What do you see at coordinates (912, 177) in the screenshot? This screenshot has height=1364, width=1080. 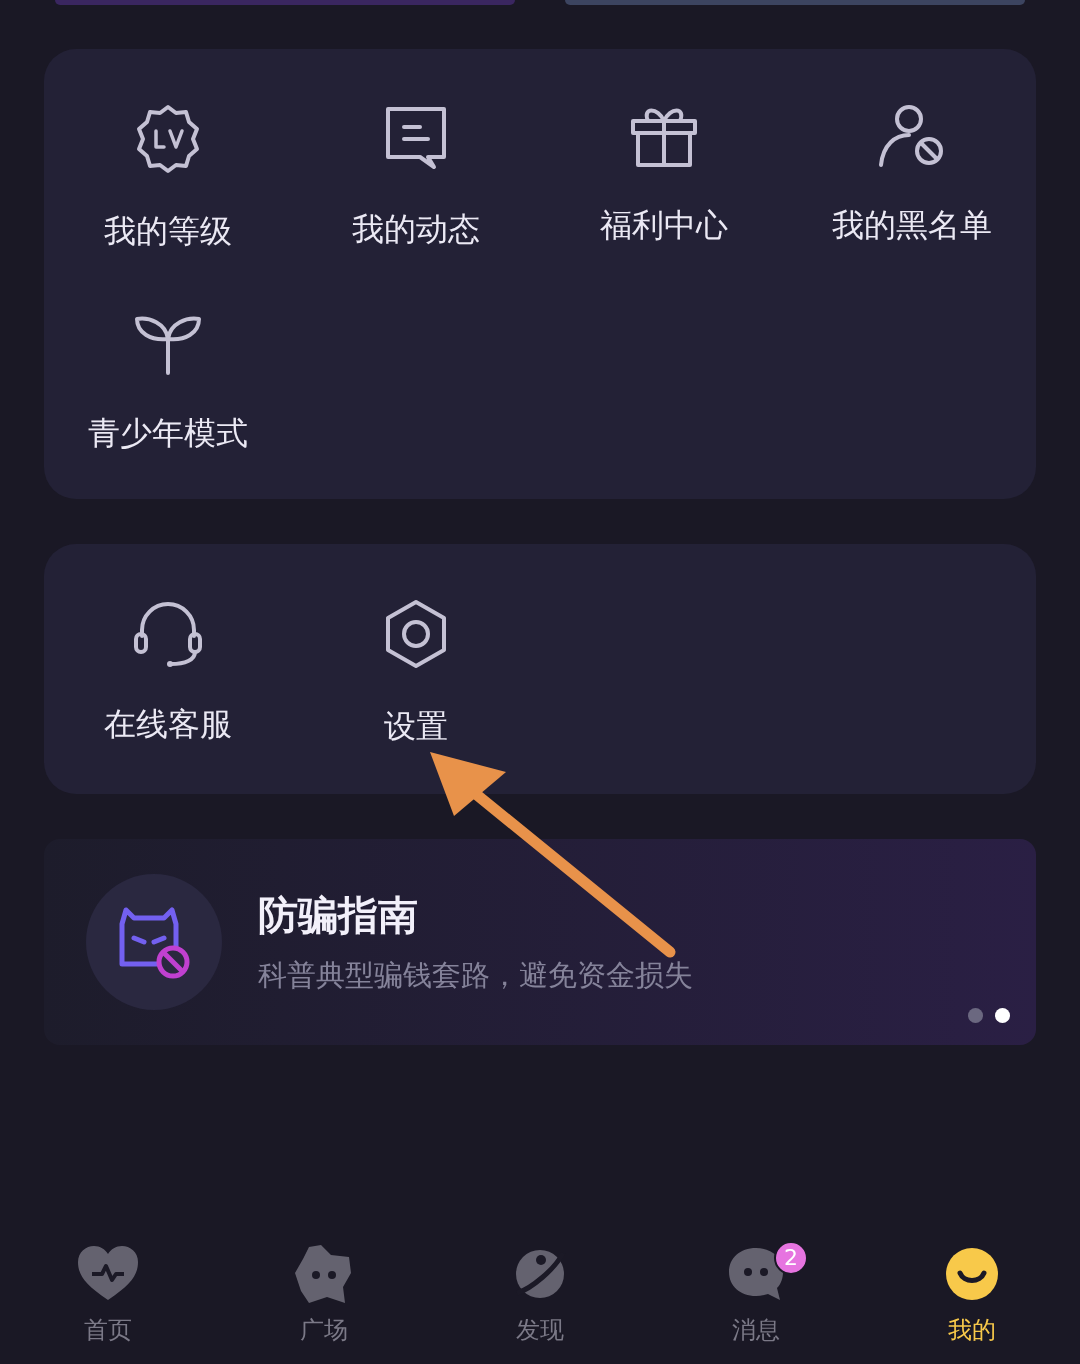 I see `menu-item: 我的黑名单` at bounding box center [912, 177].